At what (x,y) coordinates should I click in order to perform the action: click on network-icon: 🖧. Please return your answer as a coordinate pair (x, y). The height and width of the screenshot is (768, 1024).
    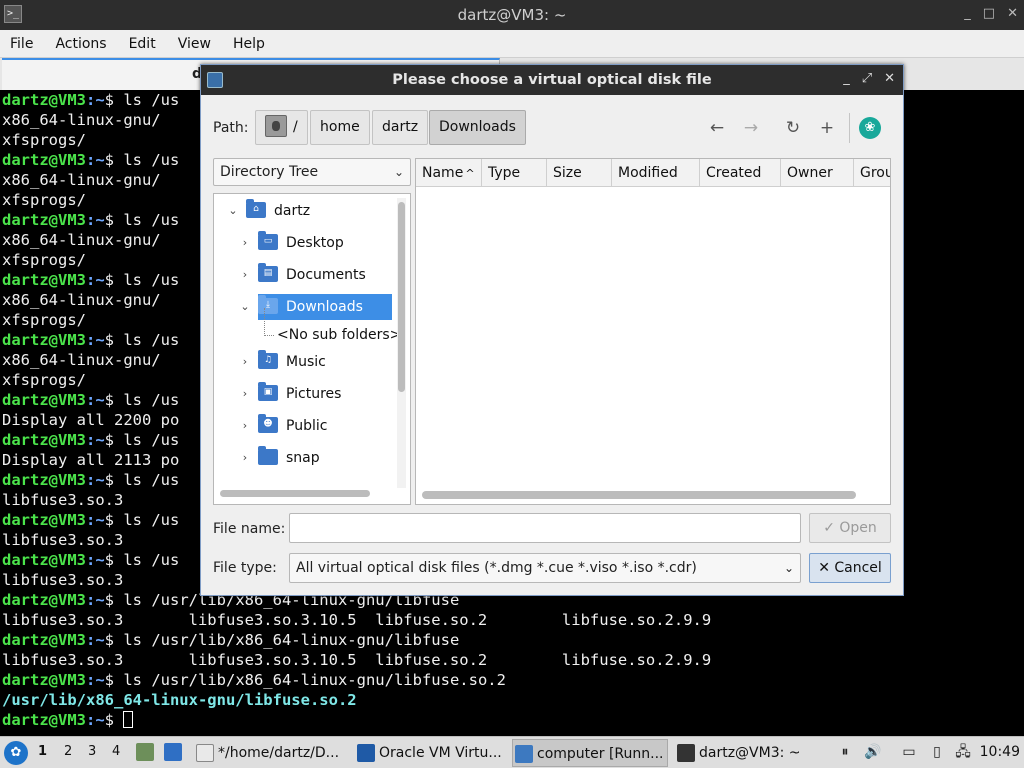
    Looking at the image, I should click on (963, 752).